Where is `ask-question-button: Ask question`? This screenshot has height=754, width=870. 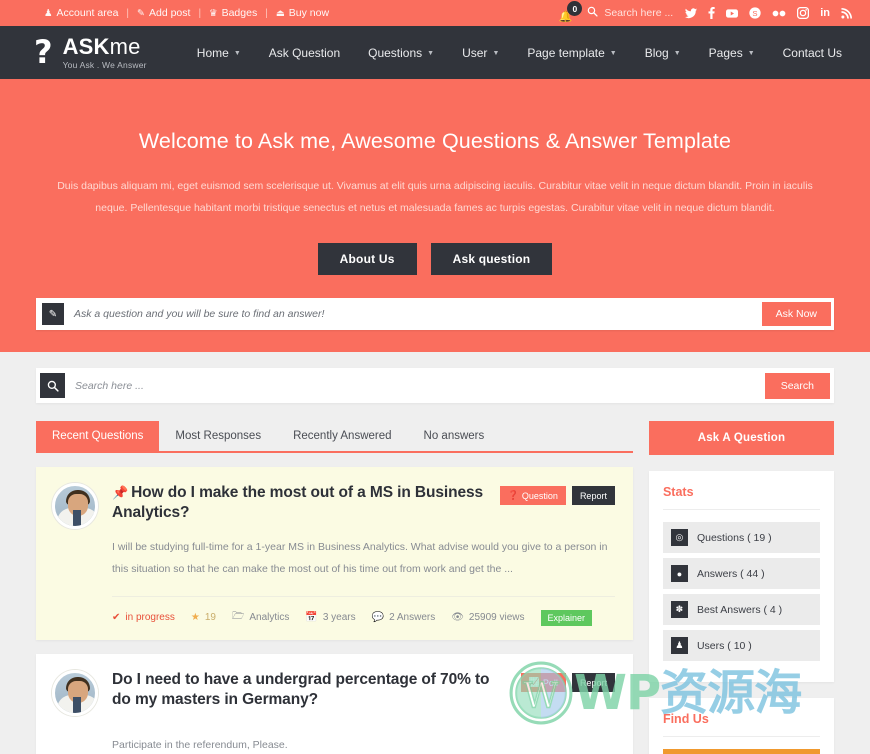 ask-question-button: Ask question is located at coordinates (491, 259).